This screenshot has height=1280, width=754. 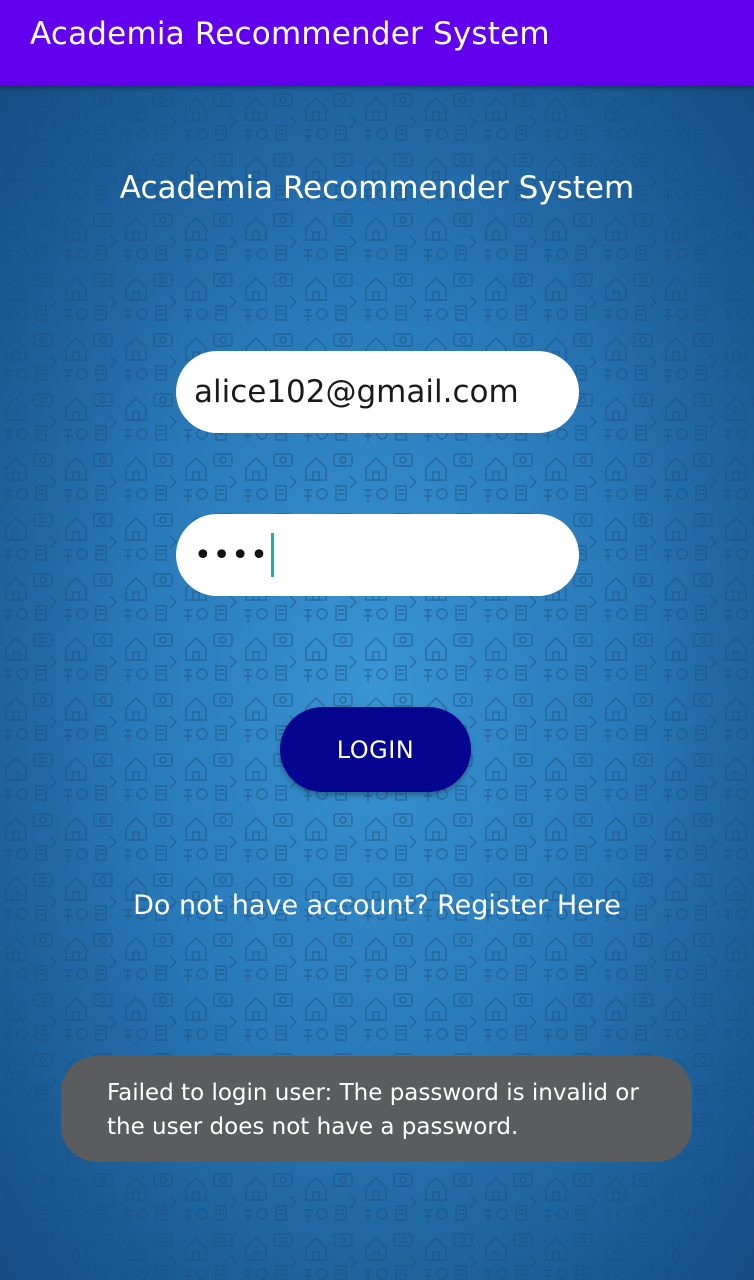 What do you see at coordinates (377, 555) in the screenshot?
I see `password-field: ••••` at bounding box center [377, 555].